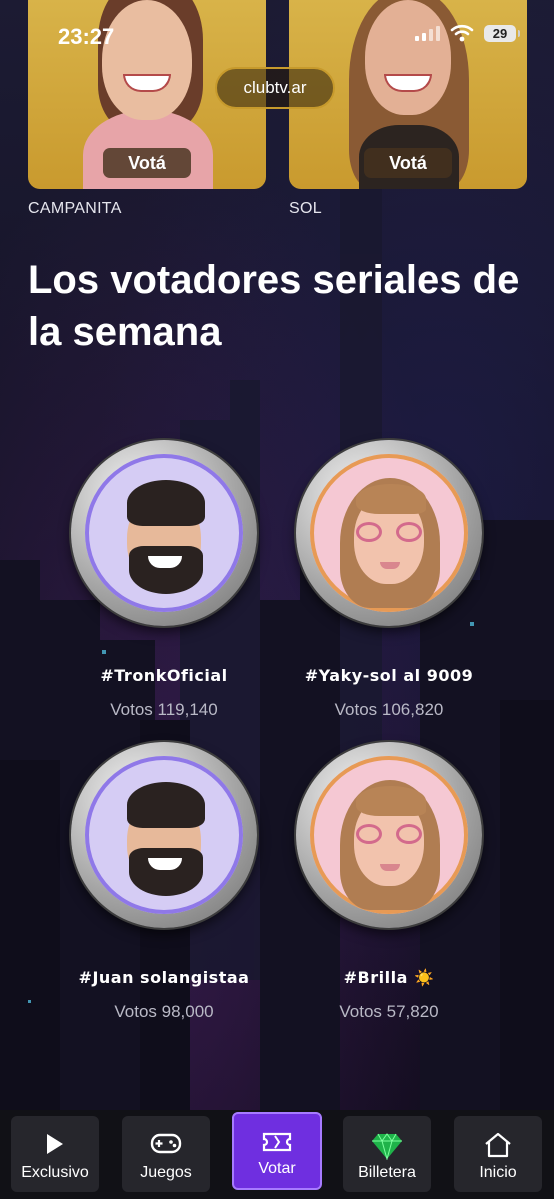 The height and width of the screenshot is (1199, 554). What do you see at coordinates (389, 977) in the screenshot?
I see `voter-name: #Brilla ☀️` at bounding box center [389, 977].